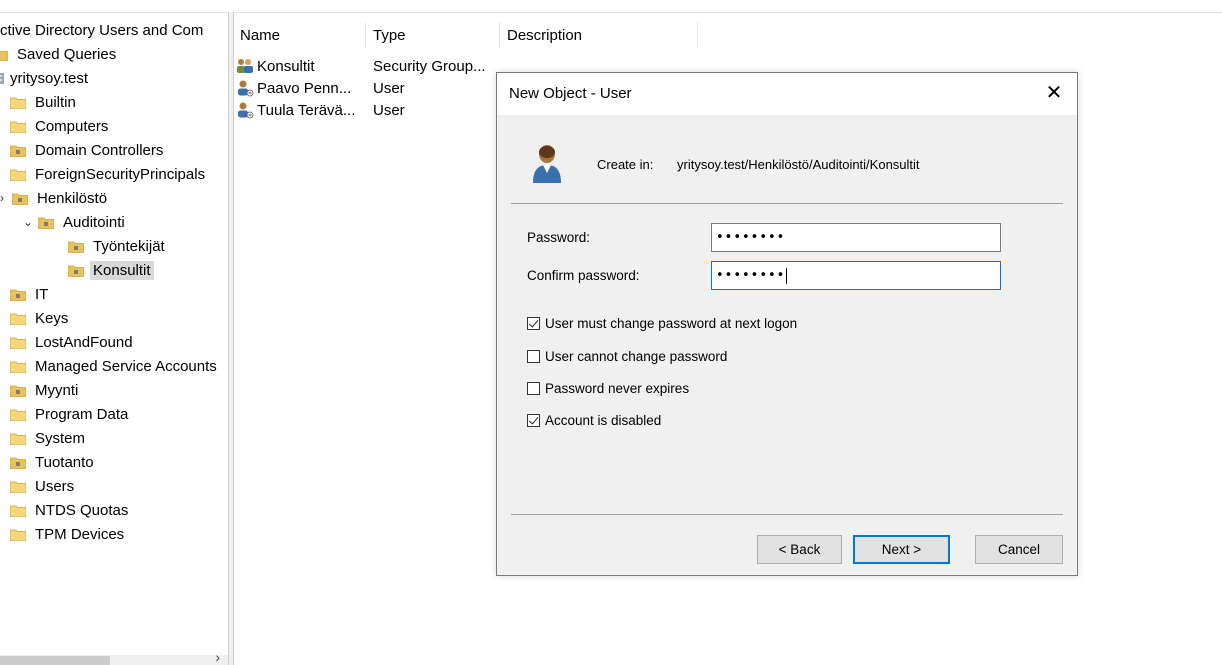 This screenshot has height=665, width=1222. I want to click on tree-item-label: Konsultit, so click(122, 270).